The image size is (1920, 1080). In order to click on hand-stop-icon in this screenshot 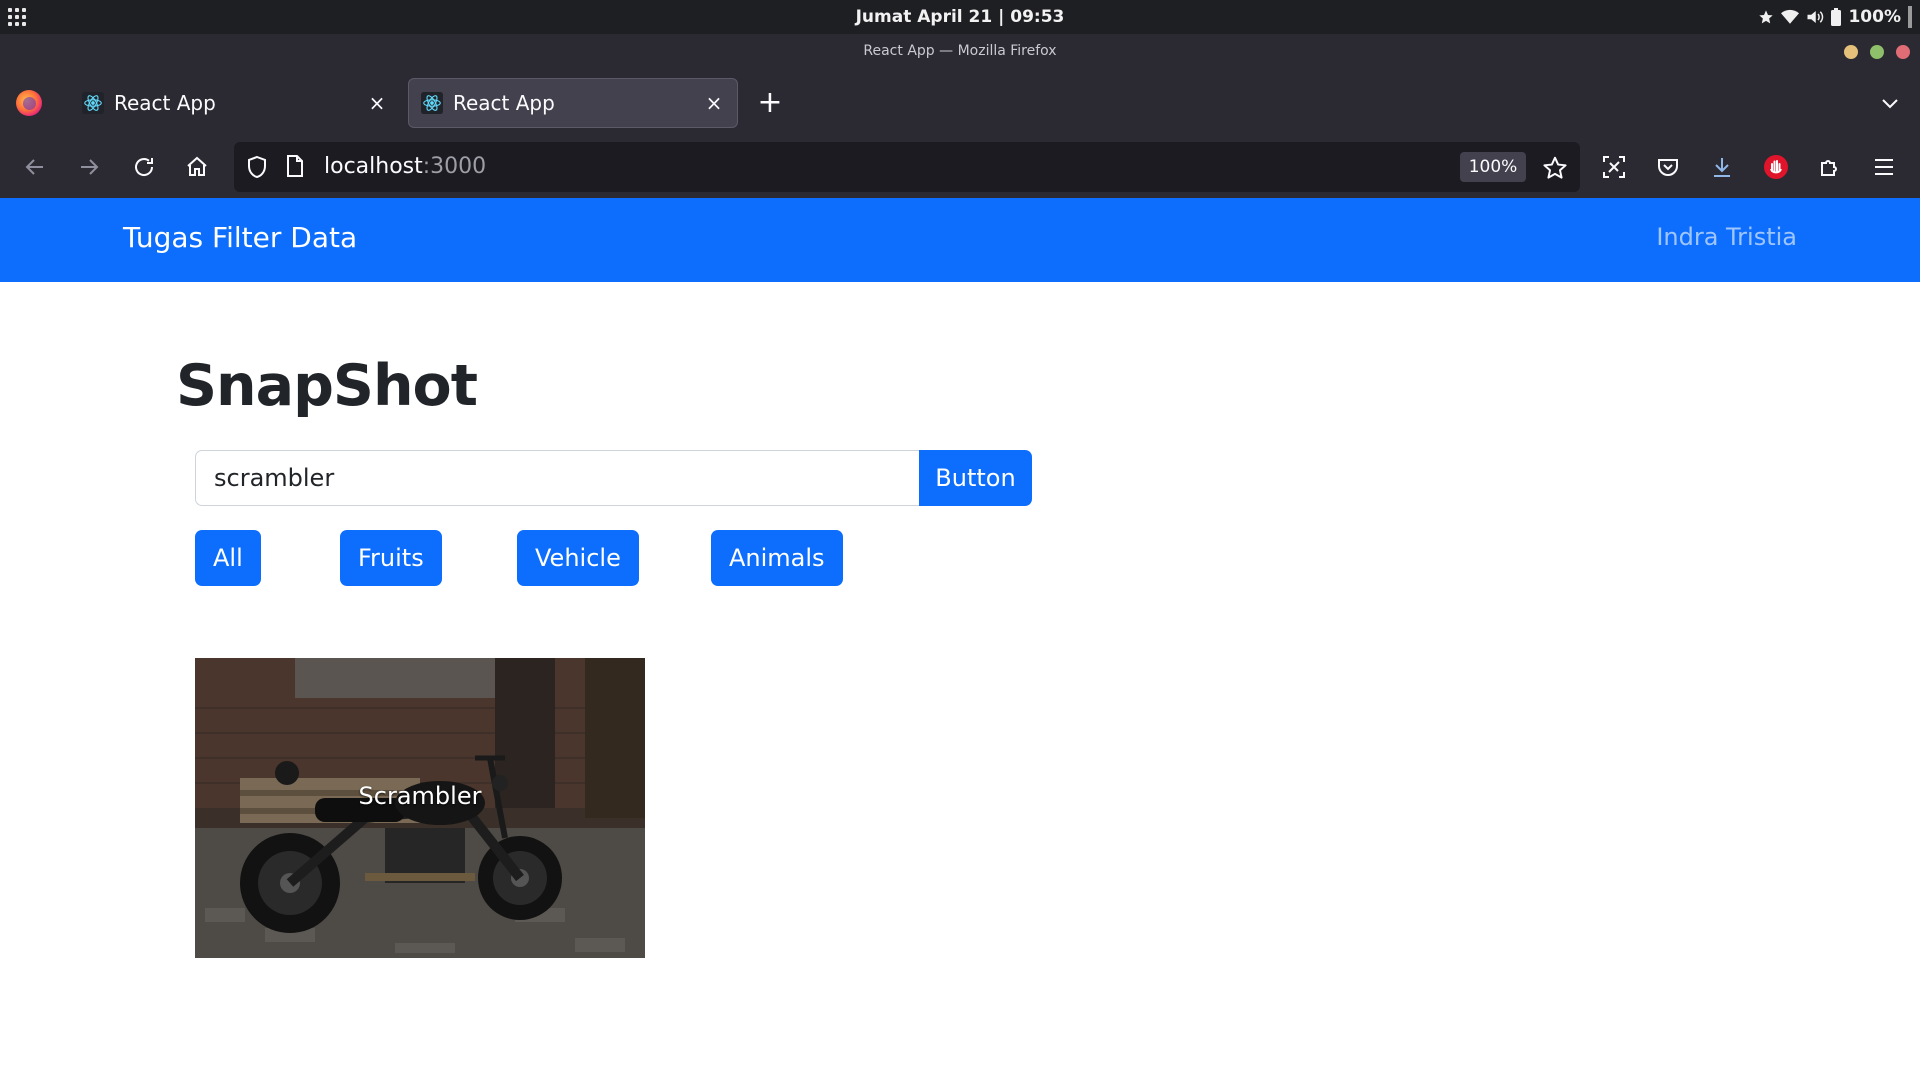, I will do `click(1776, 167)`.